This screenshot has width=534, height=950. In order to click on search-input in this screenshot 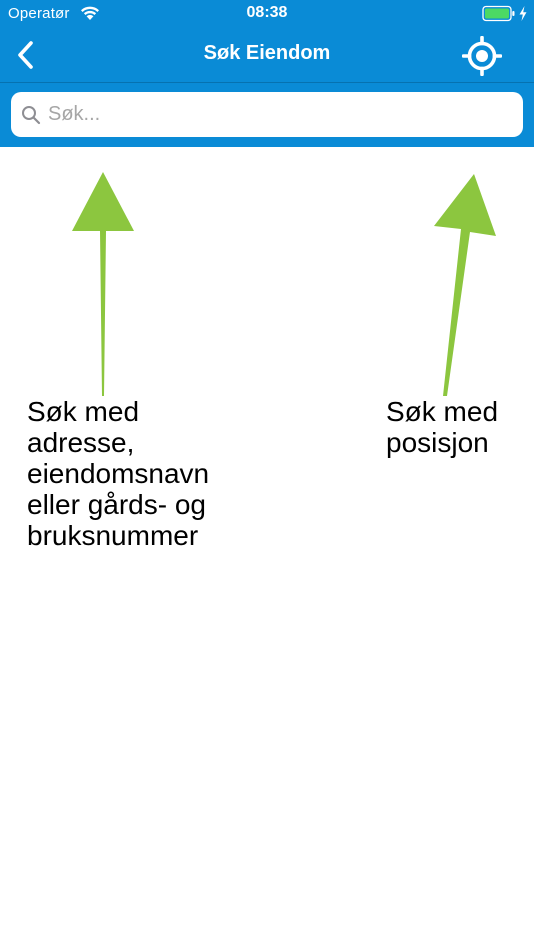, I will do `click(283, 114)`.